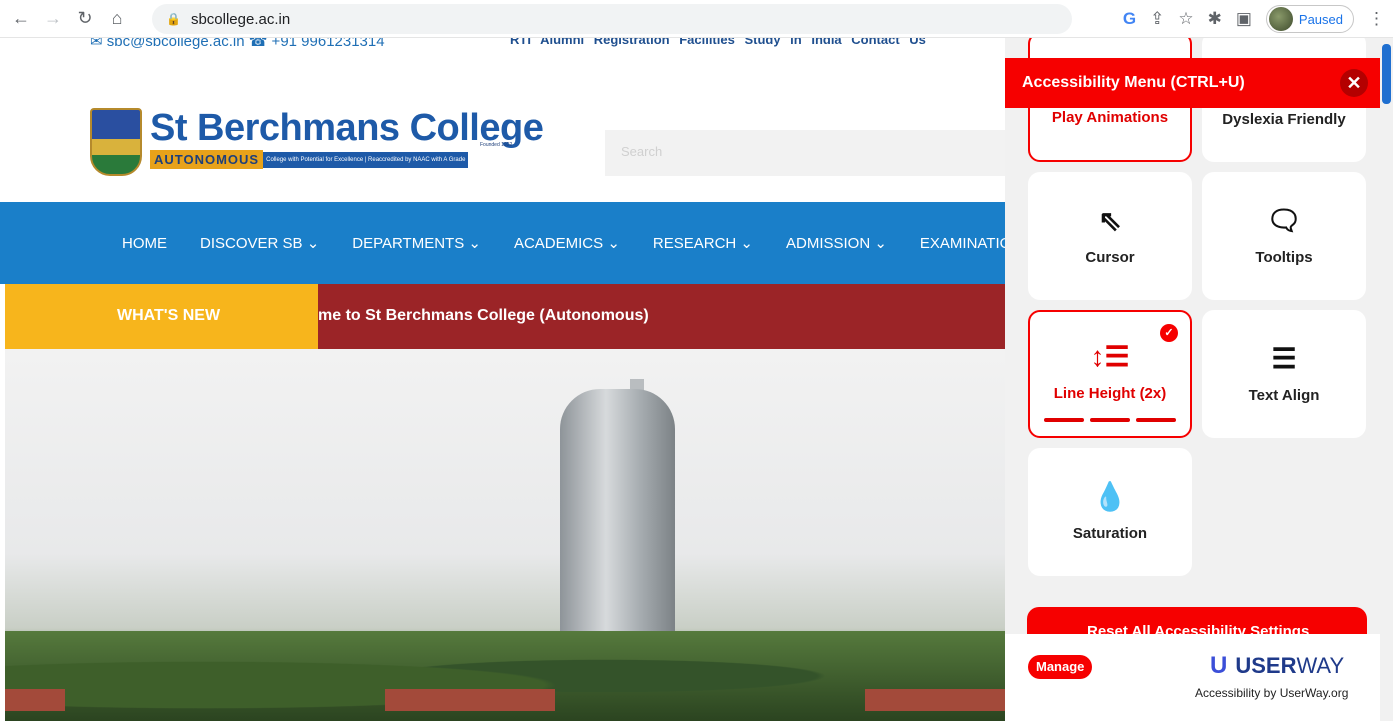 This screenshot has width=1393, height=721. I want to click on profile-status: Paused, so click(1320, 19).